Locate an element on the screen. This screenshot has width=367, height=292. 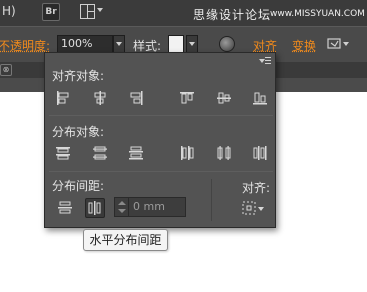
chevron-down-icon is located at coordinates (100, 10).